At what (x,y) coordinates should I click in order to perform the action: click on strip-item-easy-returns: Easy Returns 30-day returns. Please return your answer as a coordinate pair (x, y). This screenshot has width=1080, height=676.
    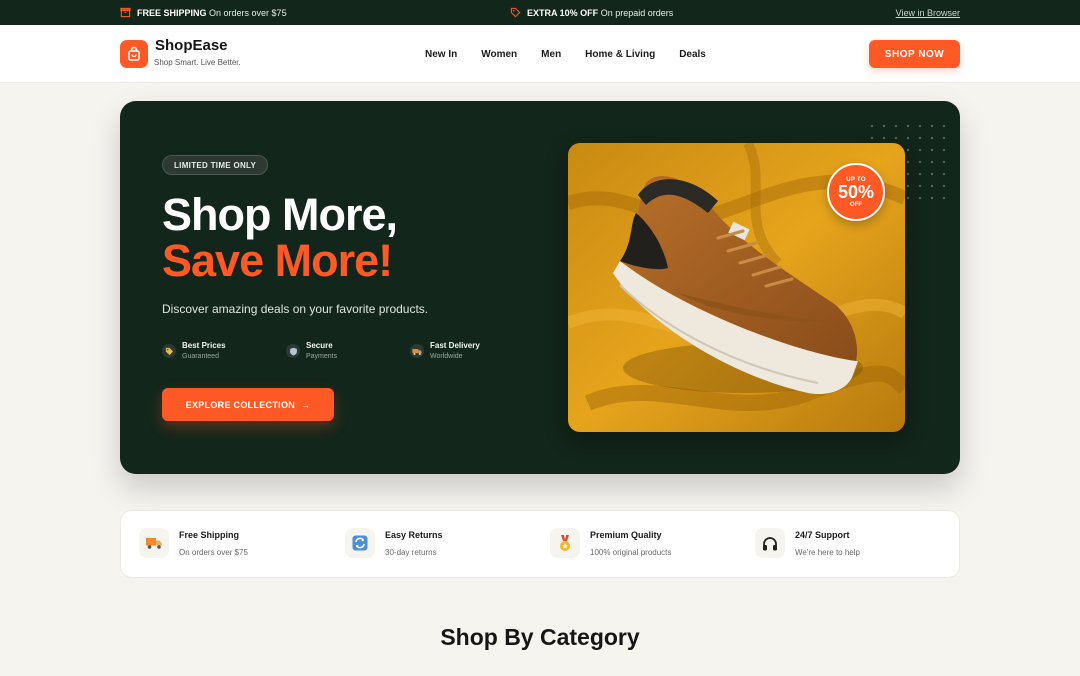
    Looking at the image, I should click on (394, 543).